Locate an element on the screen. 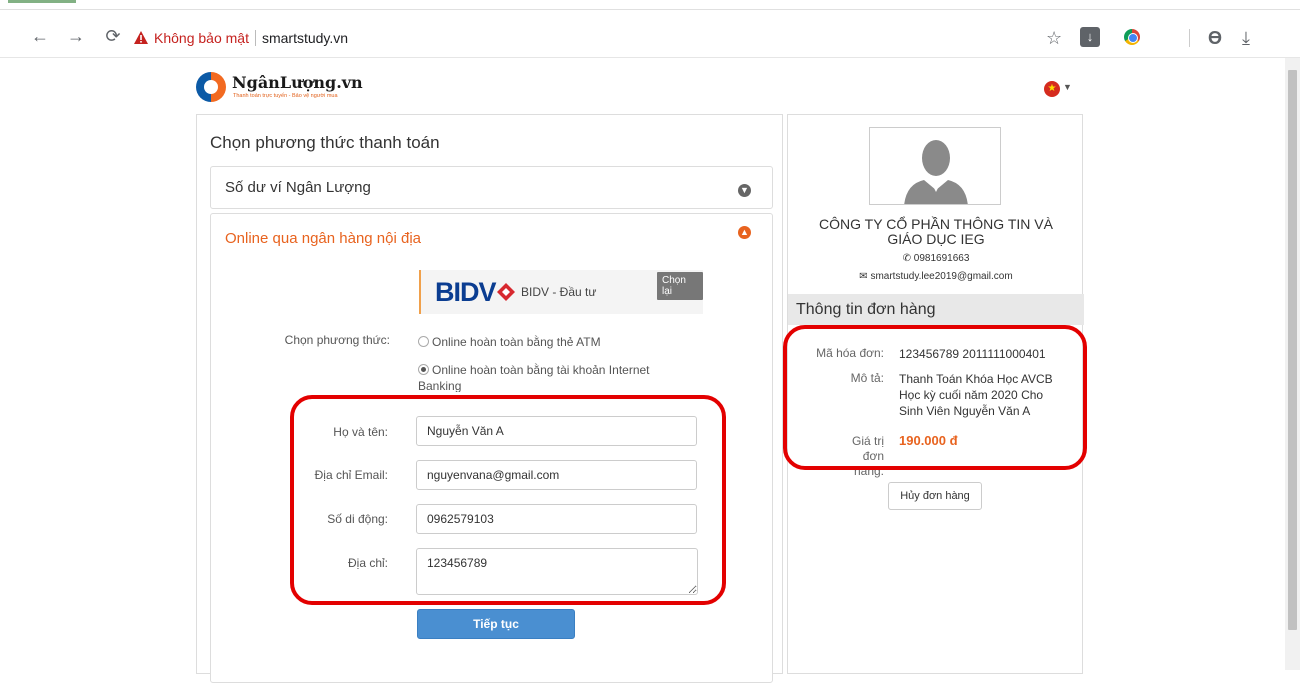 This screenshot has width=1300, height=683. download-icon: ⤓ is located at coordinates (1246, 38).